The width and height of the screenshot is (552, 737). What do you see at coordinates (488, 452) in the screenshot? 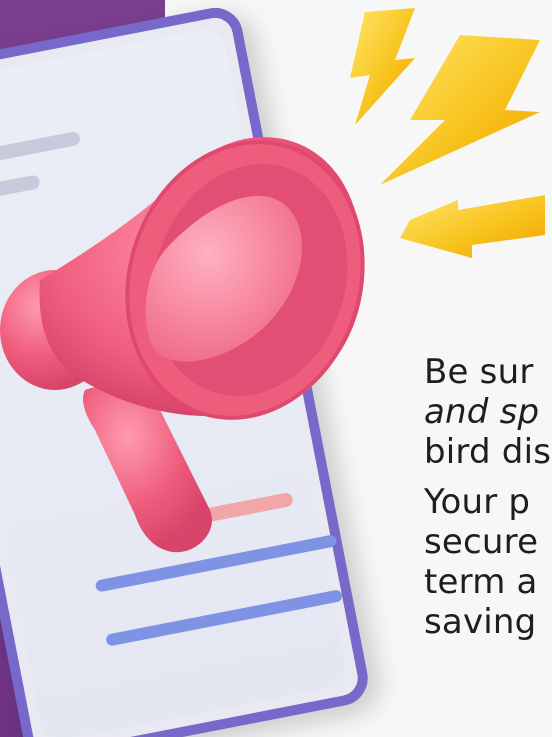
I see `paragraph-1-line-3: bird dis` at bounding box center [488, 452].